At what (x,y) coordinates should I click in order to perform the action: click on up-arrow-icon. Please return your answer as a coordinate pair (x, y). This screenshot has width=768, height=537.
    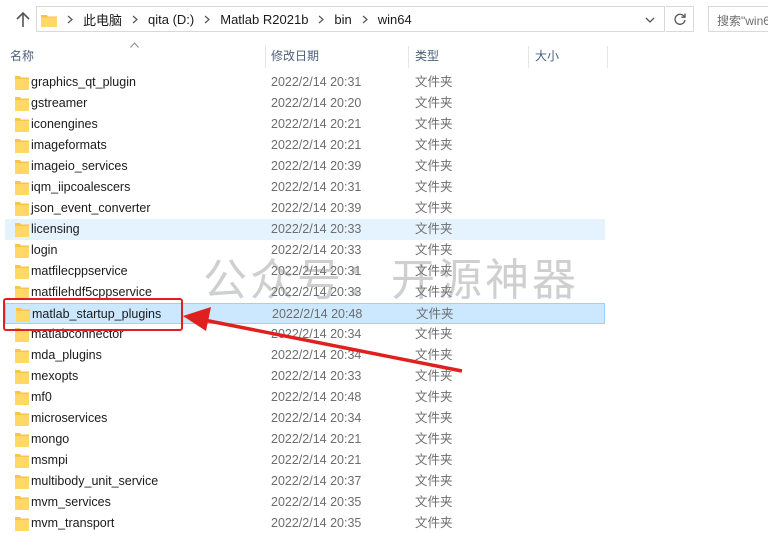
    Looking at the image, I should click on (23, 20).